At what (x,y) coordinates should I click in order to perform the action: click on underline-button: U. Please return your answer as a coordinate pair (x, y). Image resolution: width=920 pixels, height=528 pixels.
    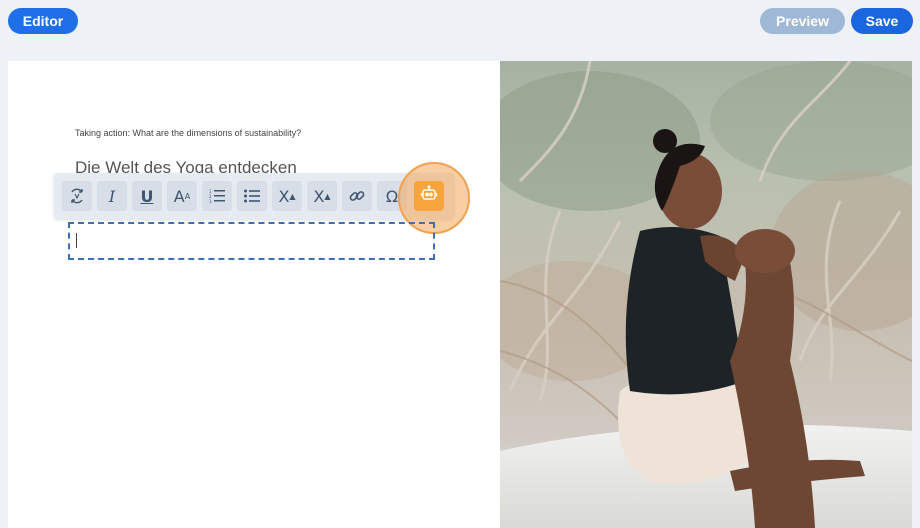
    Looking at the image, I should click on (147, 196).